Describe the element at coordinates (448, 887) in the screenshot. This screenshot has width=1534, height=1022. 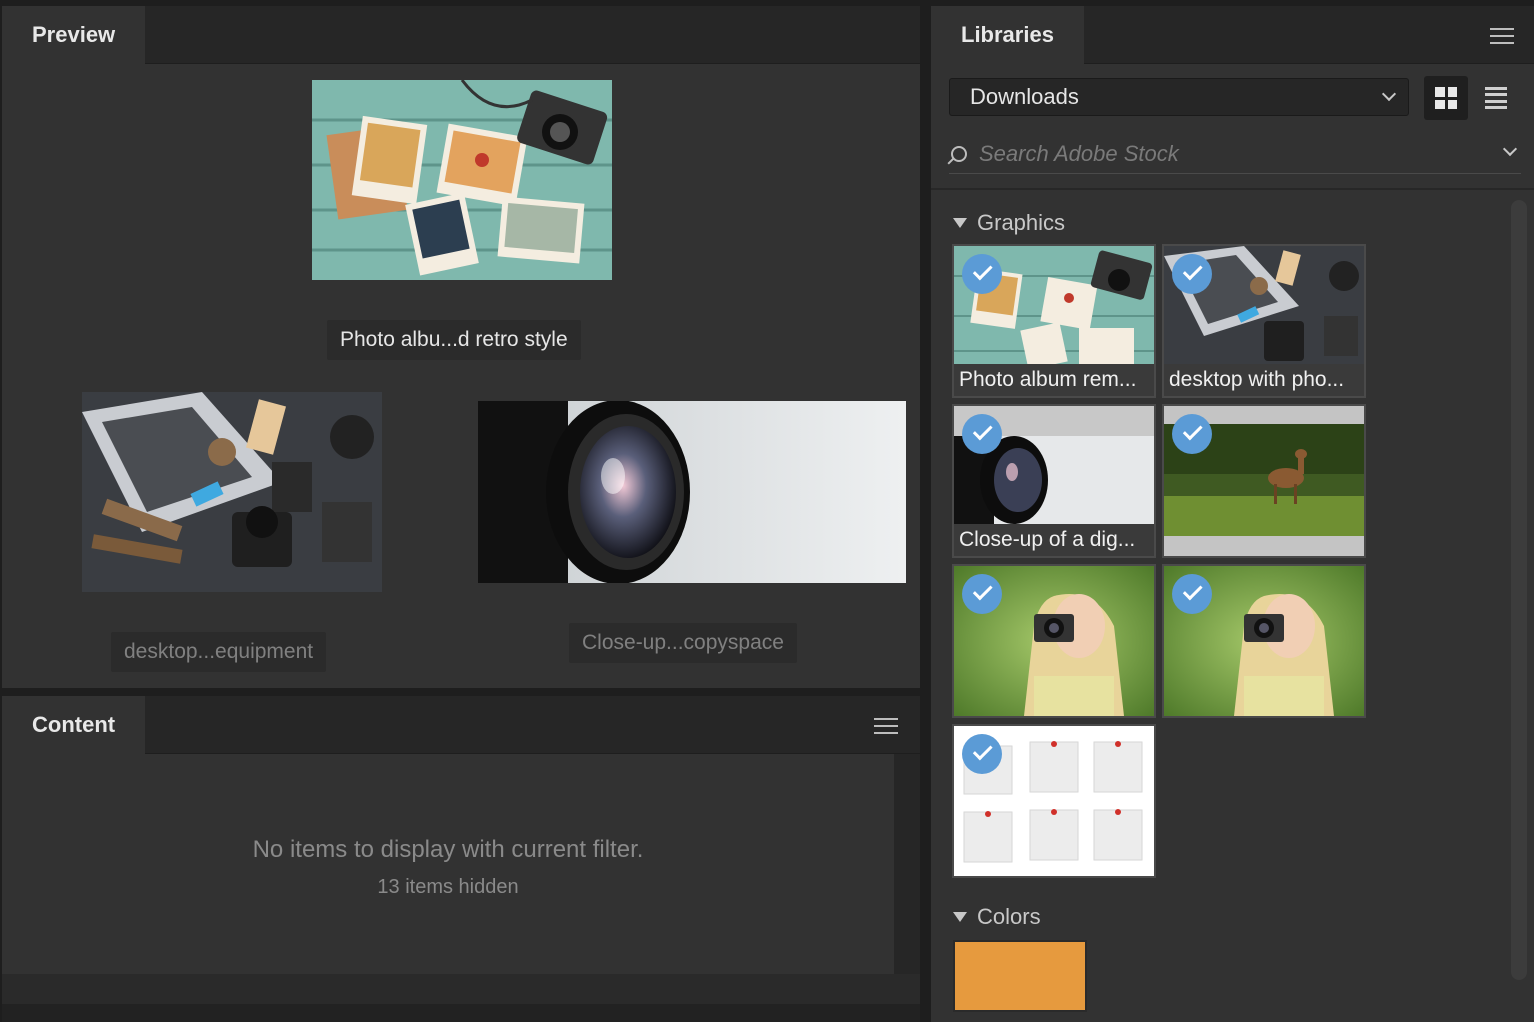
I see `hidden-items-count: 13 items hidden` at that location.